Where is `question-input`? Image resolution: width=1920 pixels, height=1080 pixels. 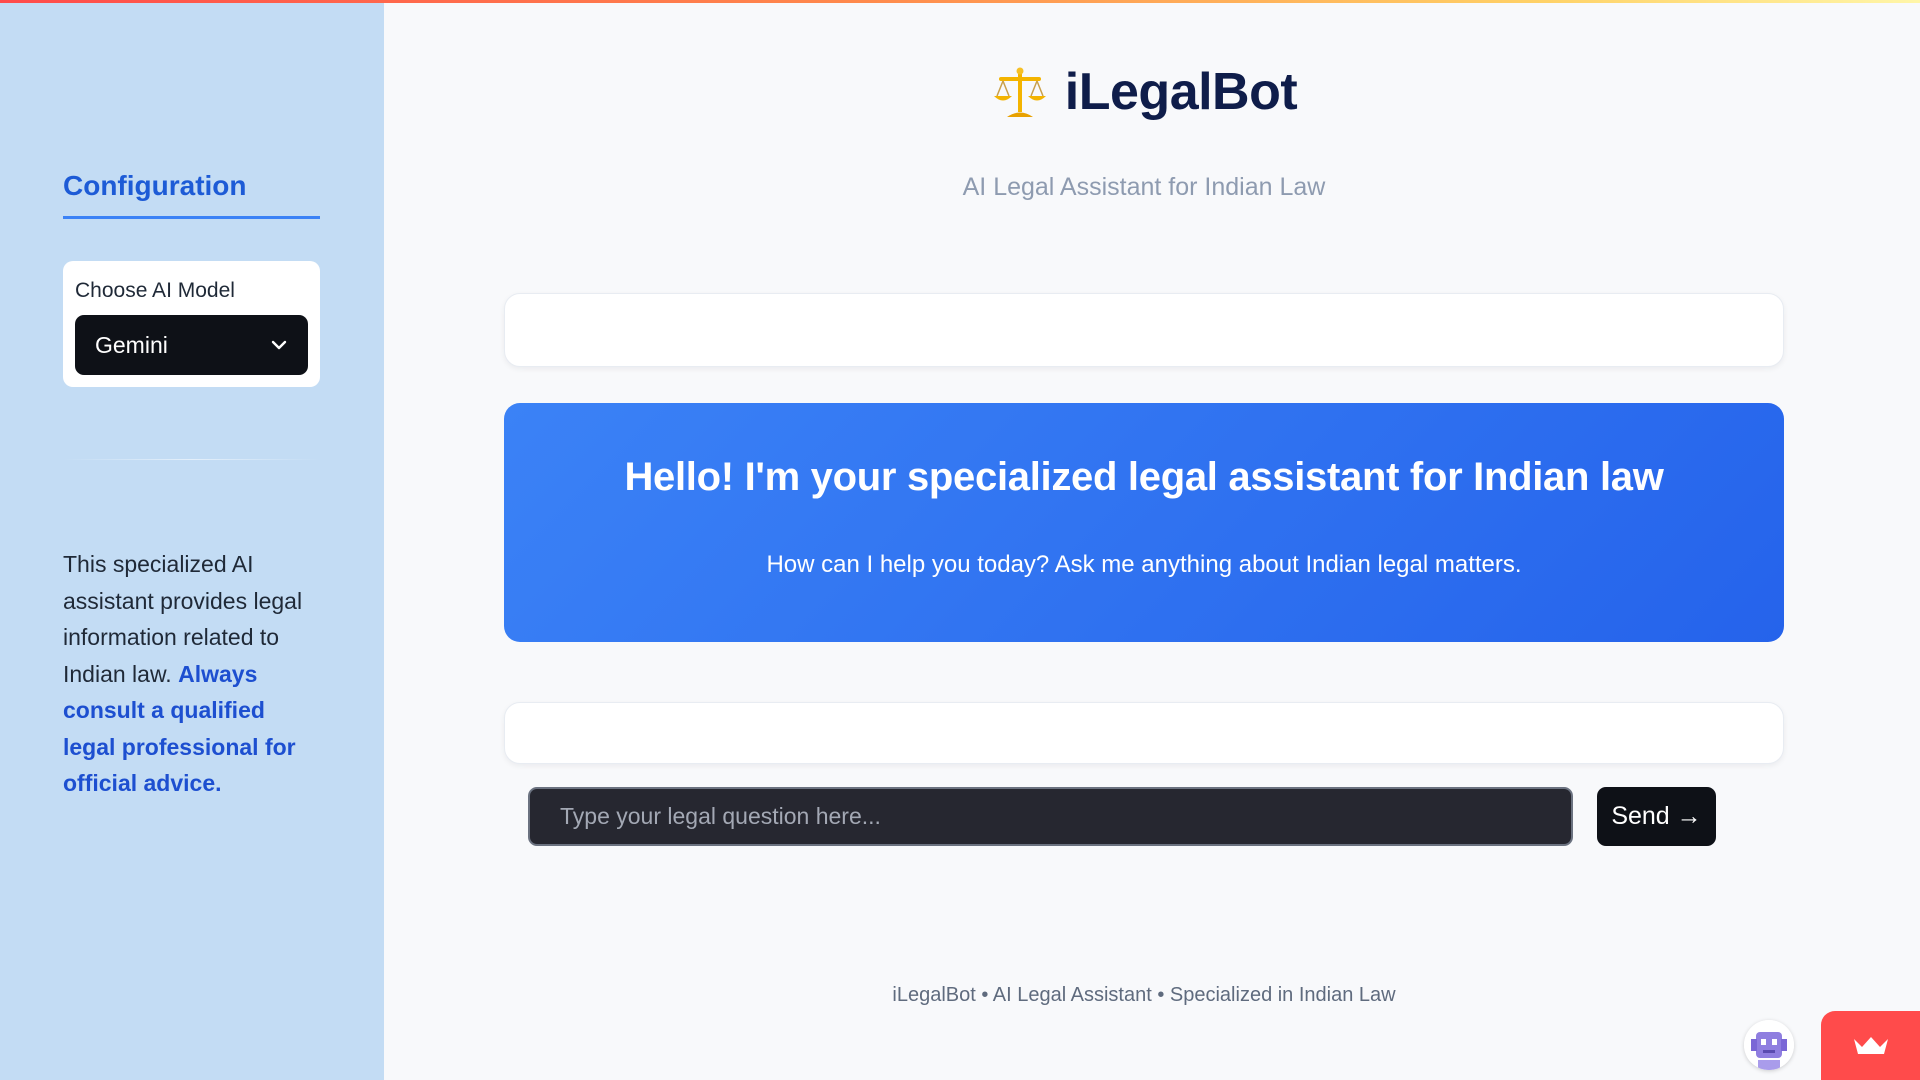
question-input is located at coordinates (1050, 816).